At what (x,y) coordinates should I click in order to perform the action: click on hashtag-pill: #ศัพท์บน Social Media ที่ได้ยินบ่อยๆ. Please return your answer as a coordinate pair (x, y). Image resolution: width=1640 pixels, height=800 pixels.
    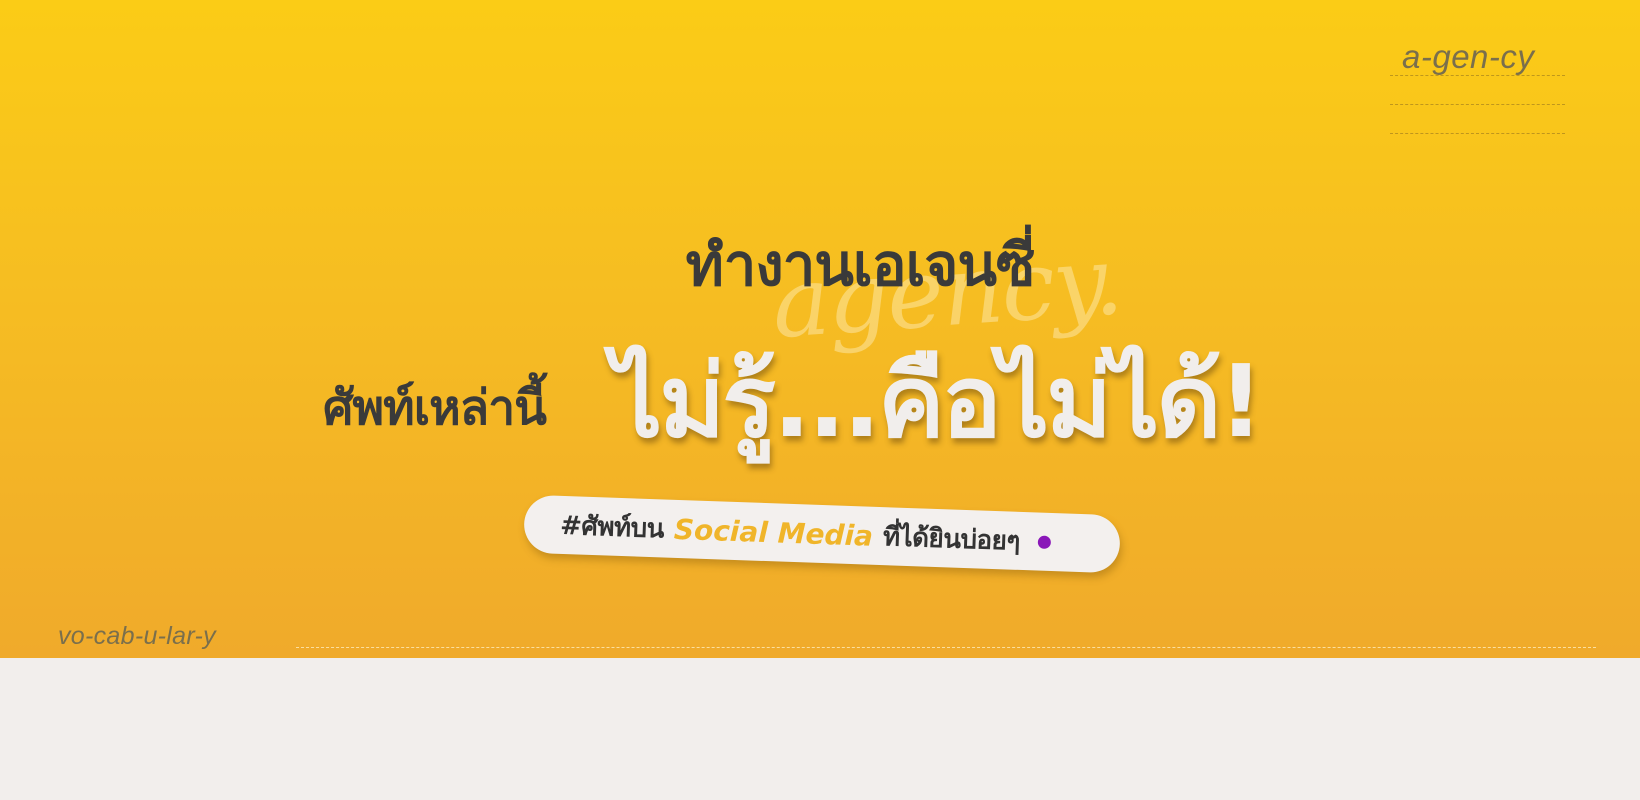
    Looking at the image, I should click on (822, 534).